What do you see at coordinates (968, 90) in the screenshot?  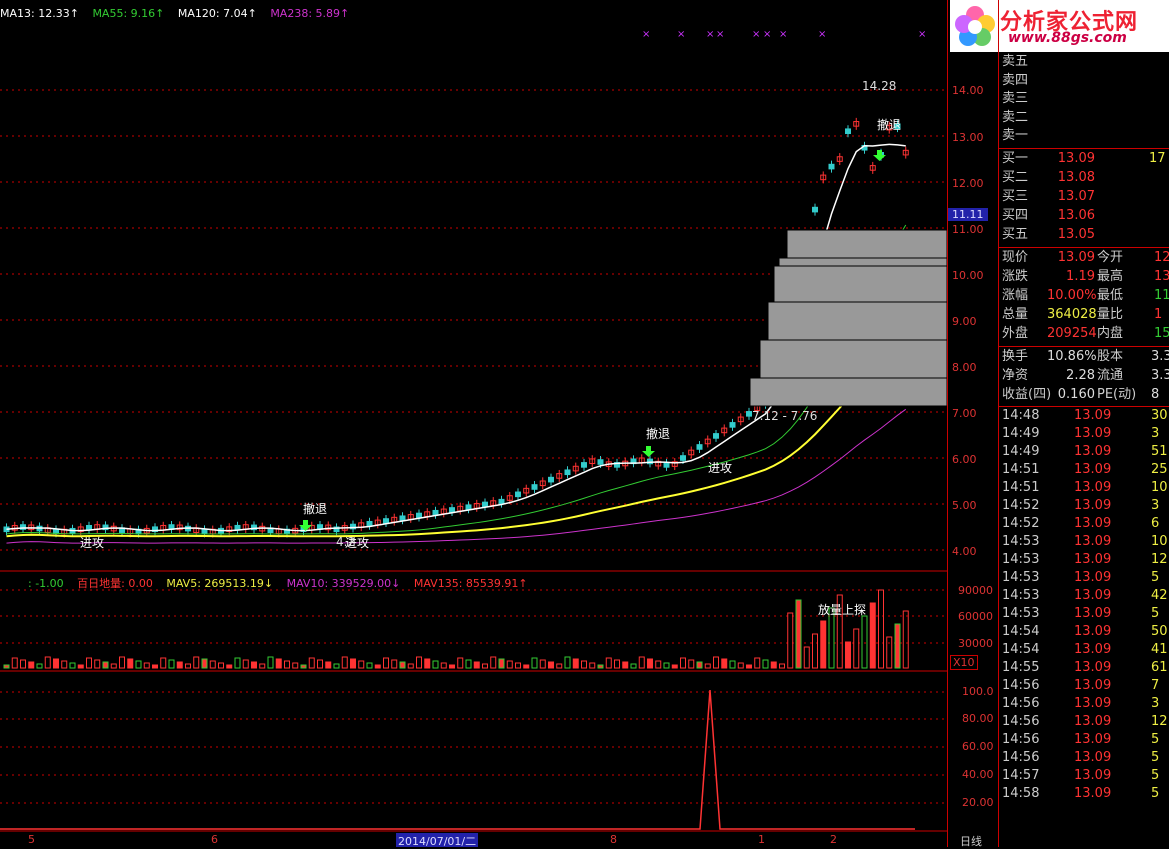 I see `price-tick: 14.00` at bounding box center [968, 90].